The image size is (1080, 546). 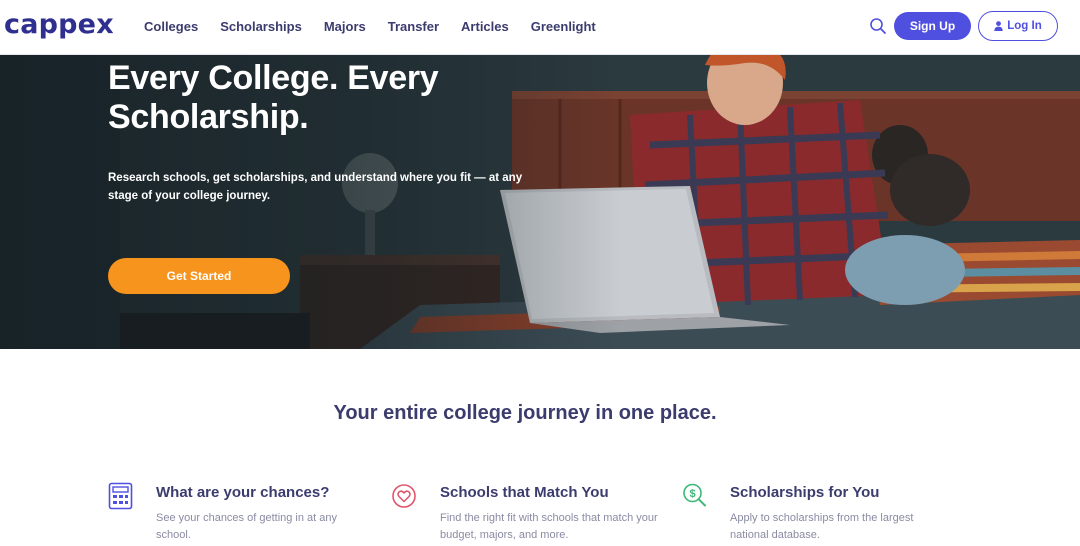 I want to click on cappex-logo: cappex, so click(x=59, y=24).